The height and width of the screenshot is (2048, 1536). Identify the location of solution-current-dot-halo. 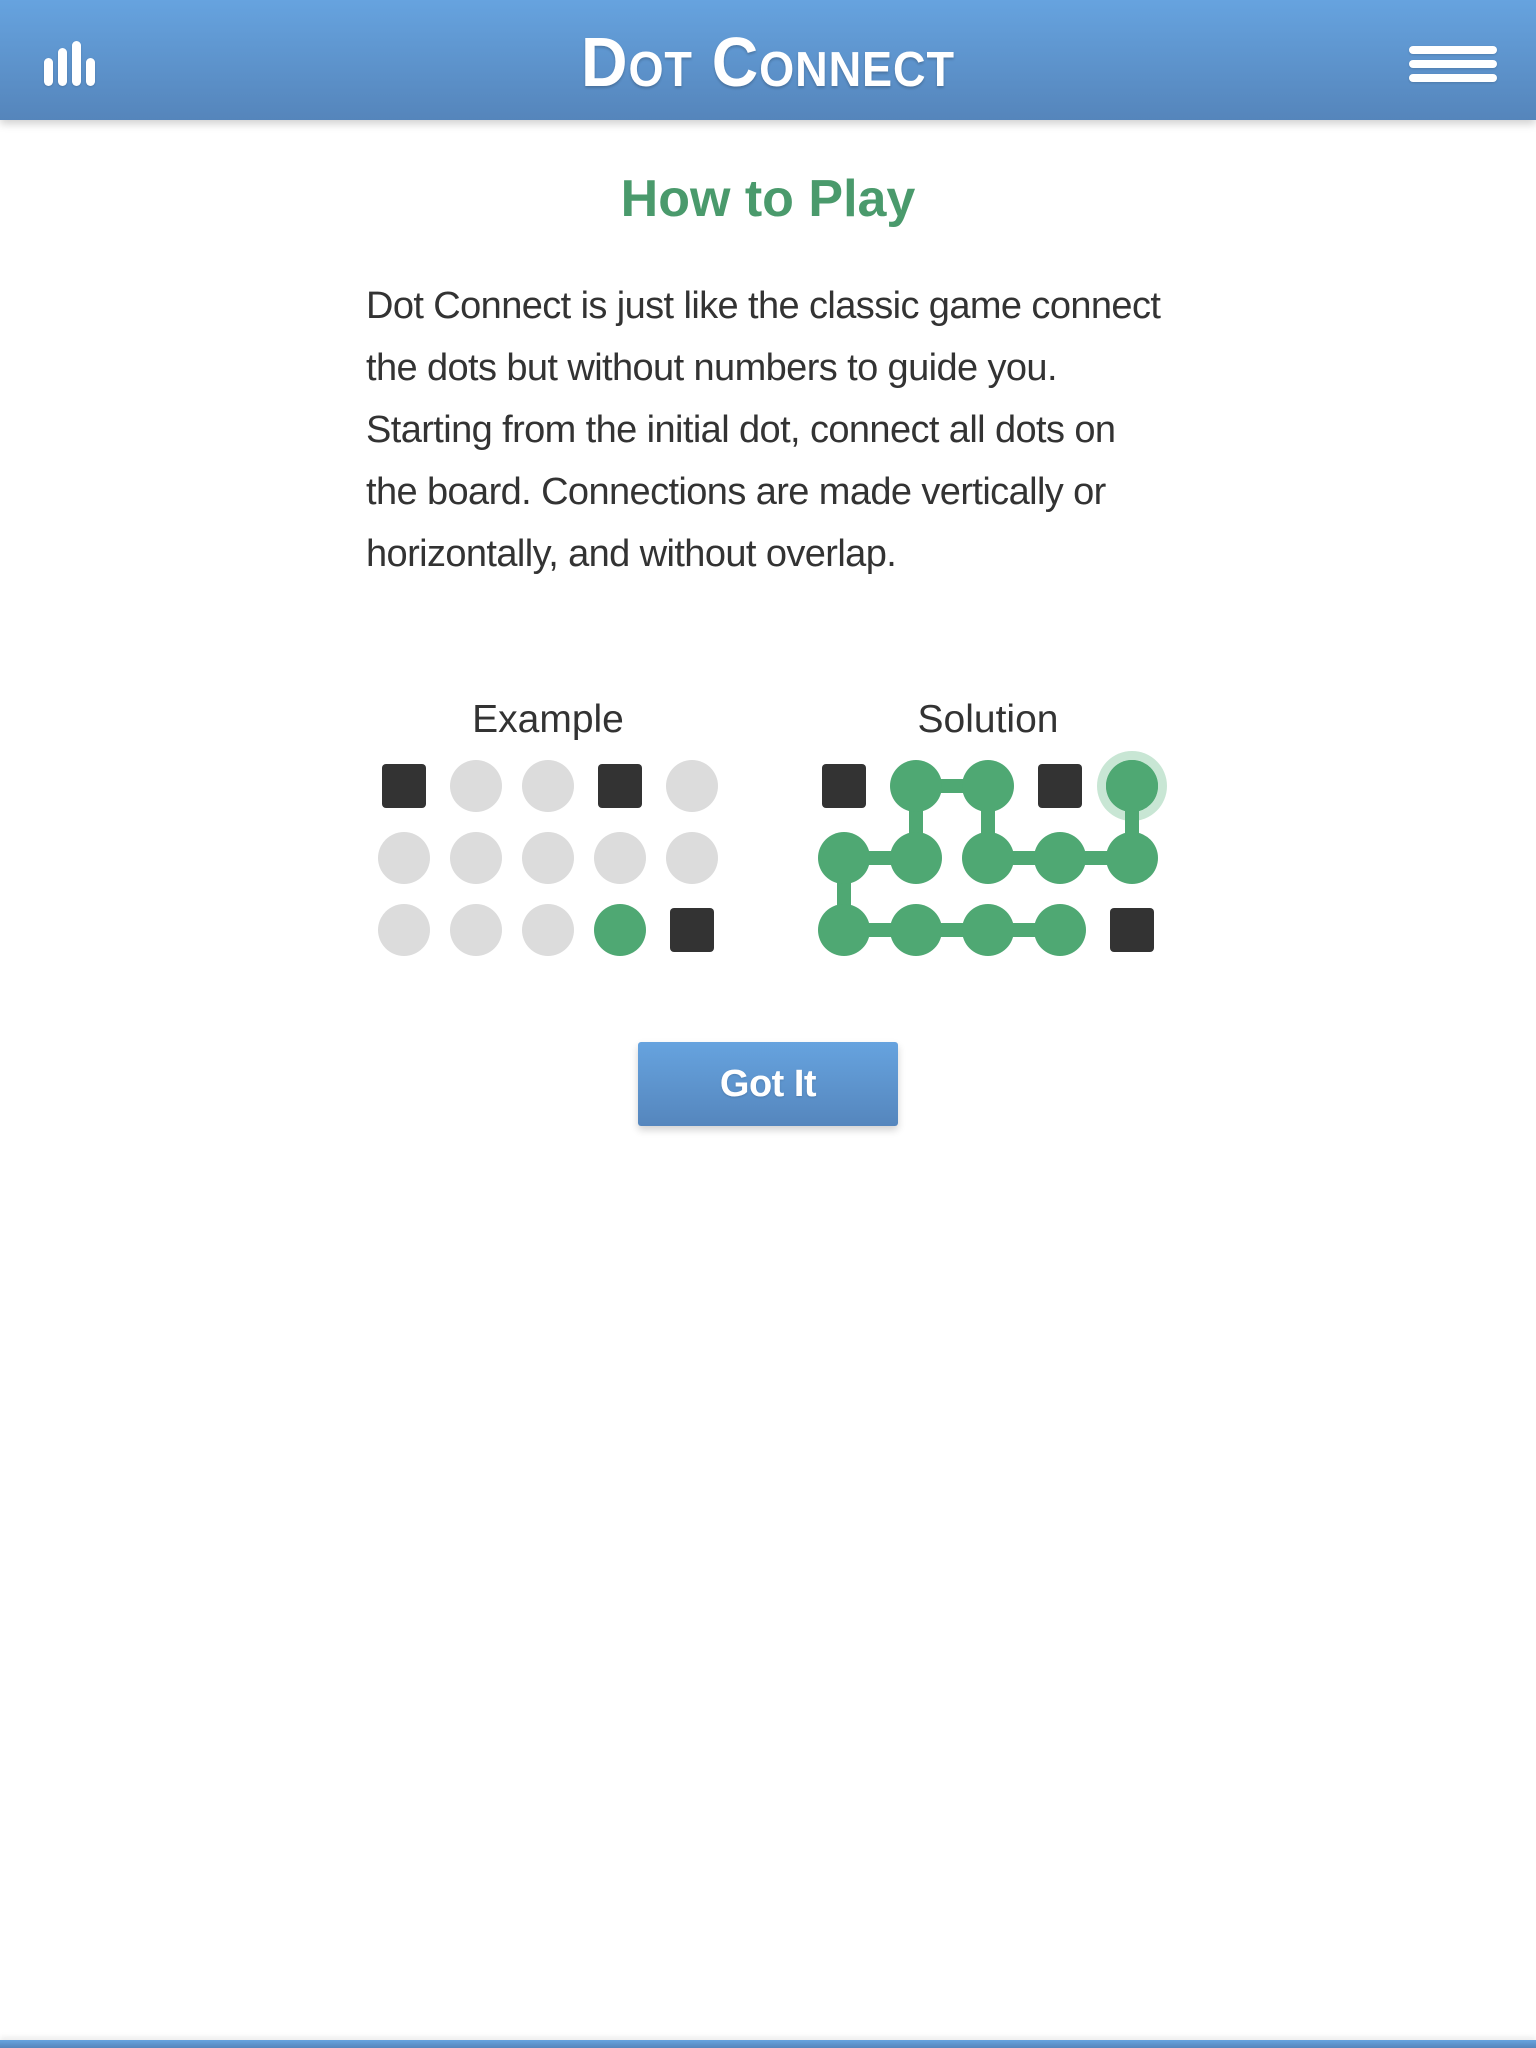
(1132, 786).